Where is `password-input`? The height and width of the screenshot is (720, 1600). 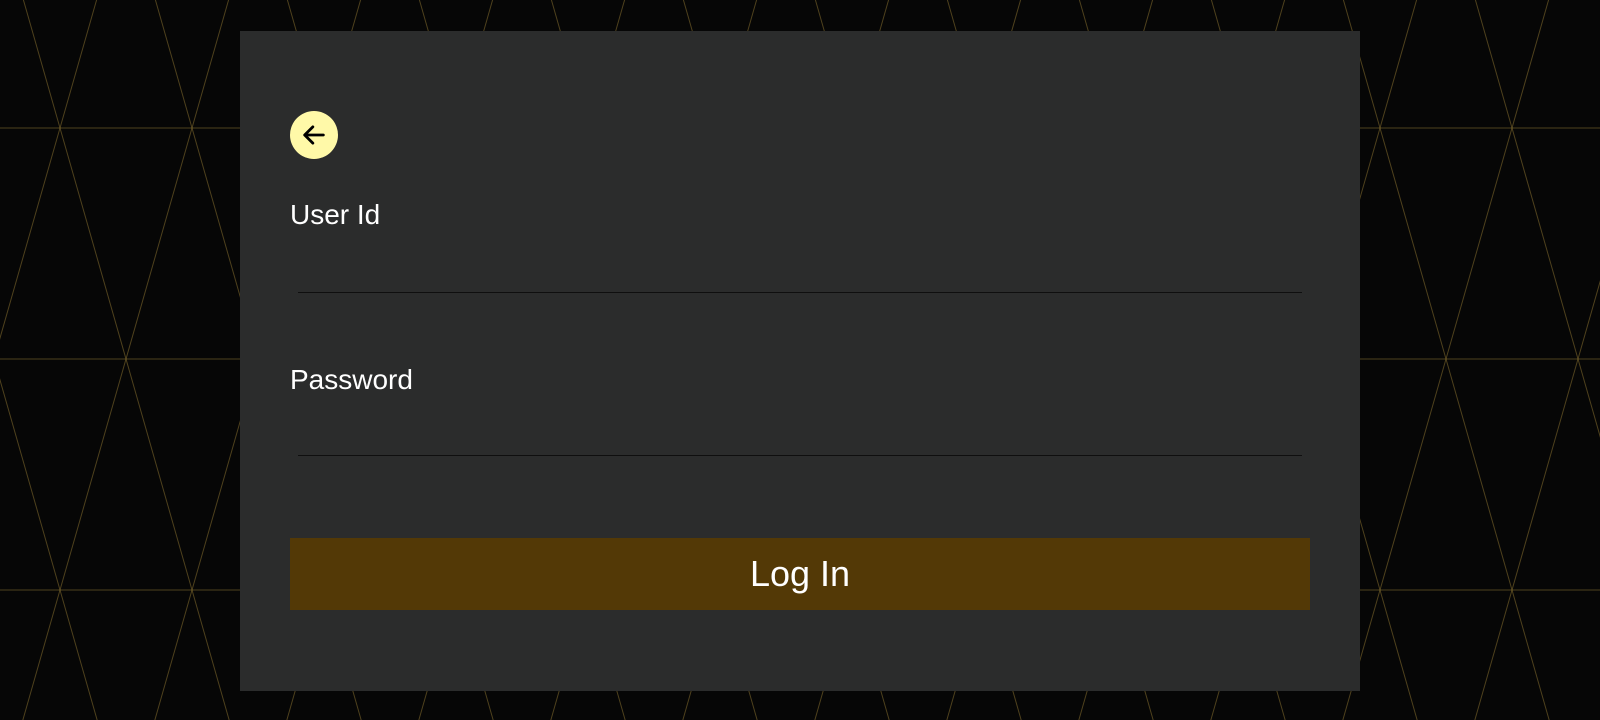
password-input is located at coordinates (800, 436).